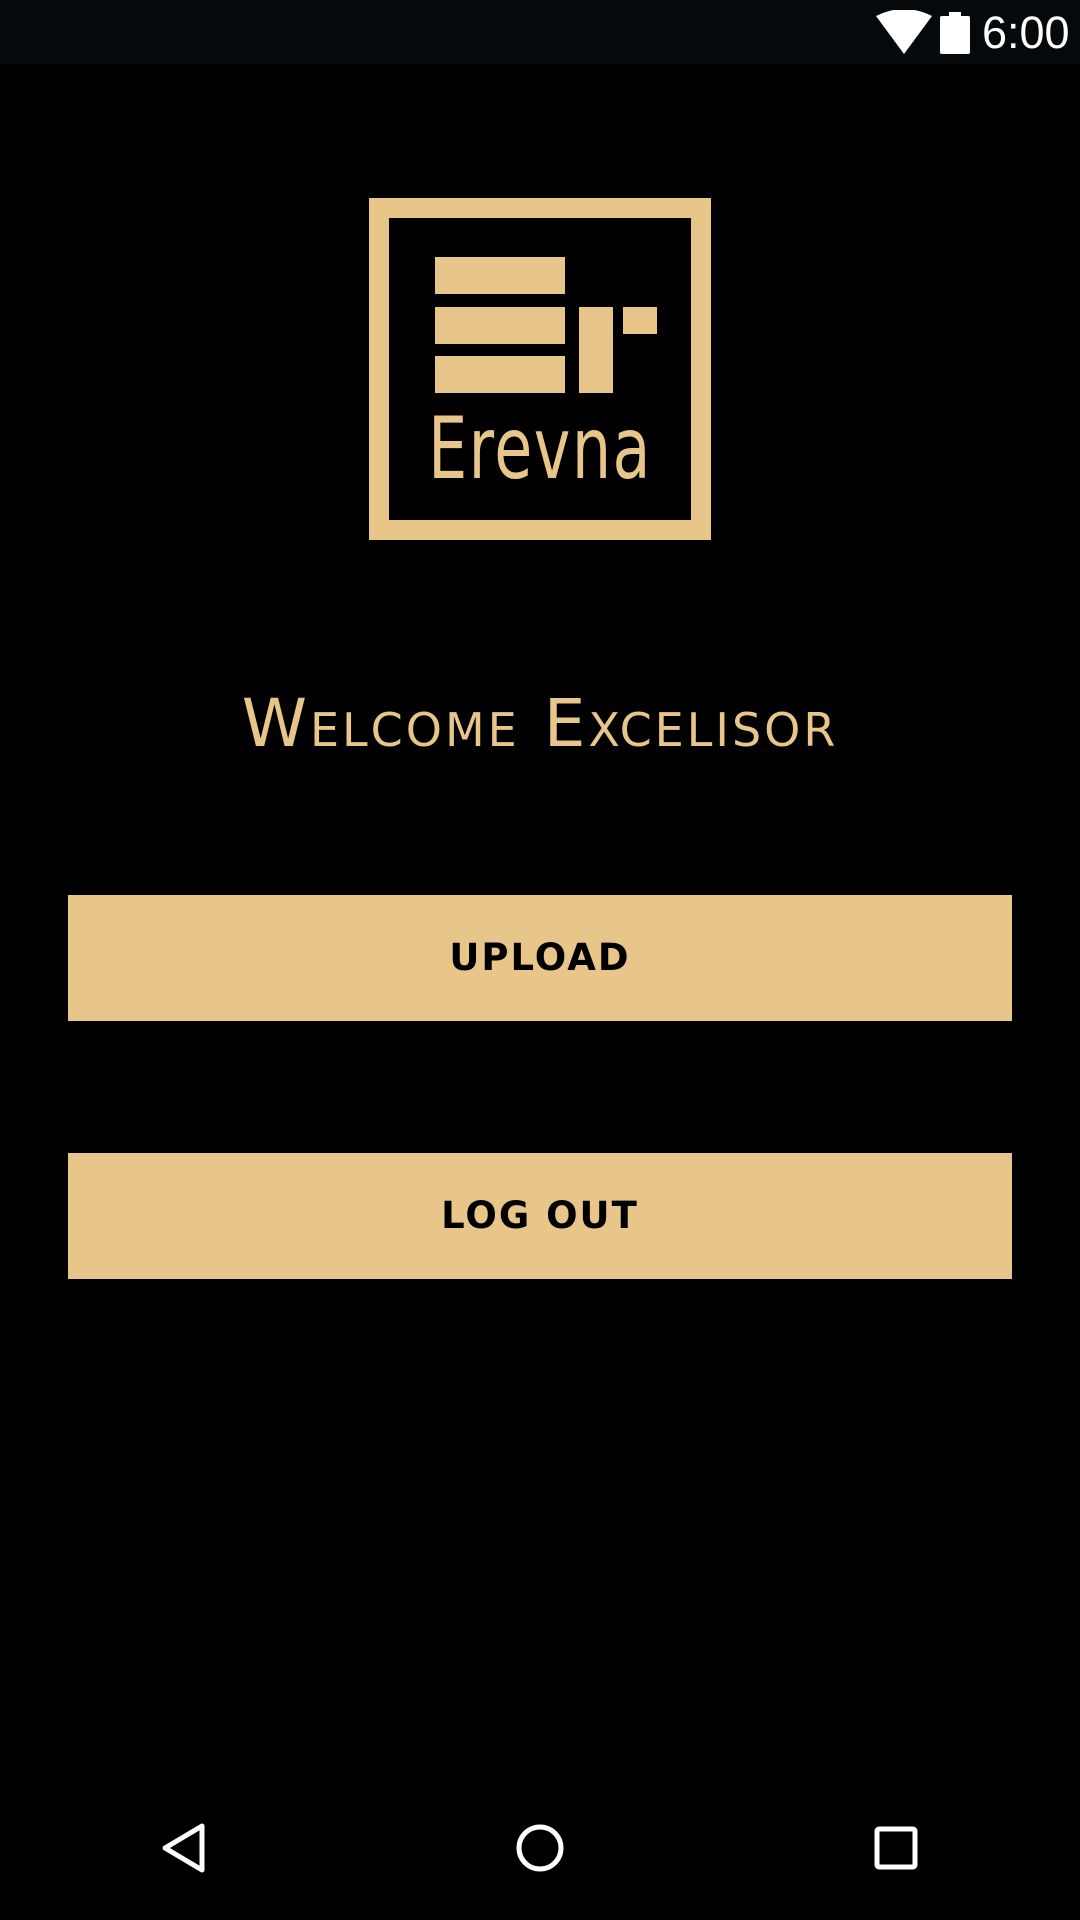  What do you see at coordinates (540, 449) in the screenshot?
I see `logo-wordmark: Erevna` at bounding box center [540, 449].